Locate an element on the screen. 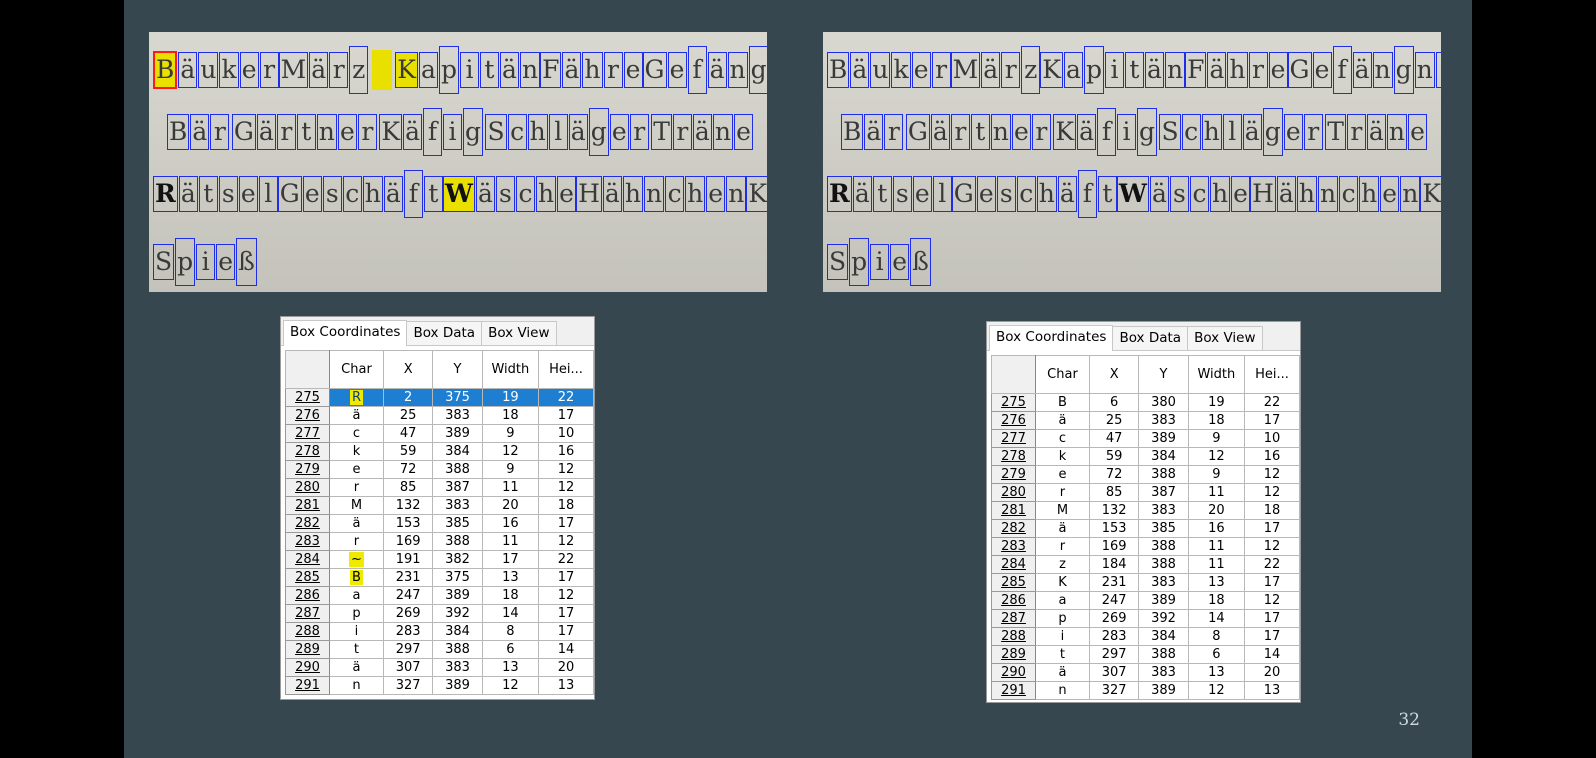 Image resolution: width=1596 pixels, height=758 pixels. char-cell: ä is located at coordinates (1062, 528).